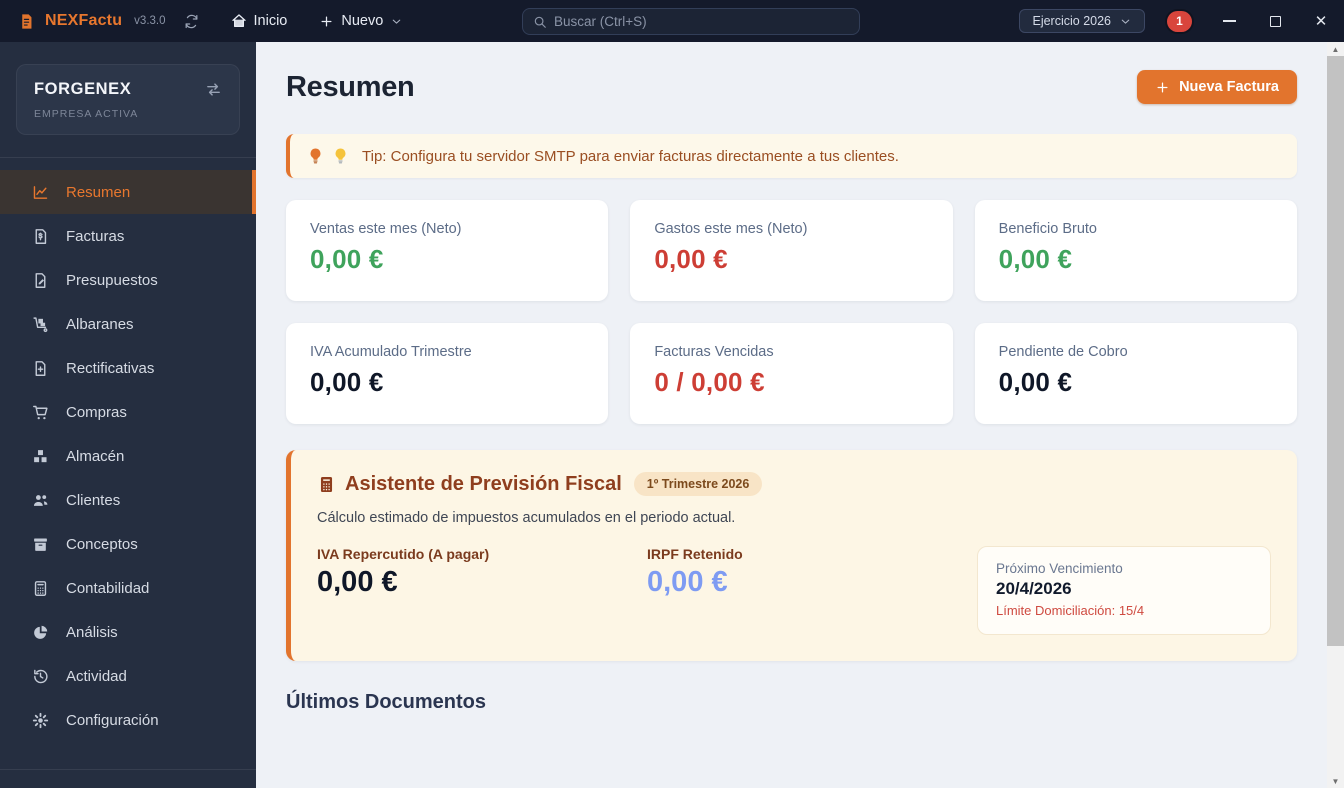 This screenshot has width=1344, height=788. I want to click on sidebar-item-compras: Compras, so click(128, 412).